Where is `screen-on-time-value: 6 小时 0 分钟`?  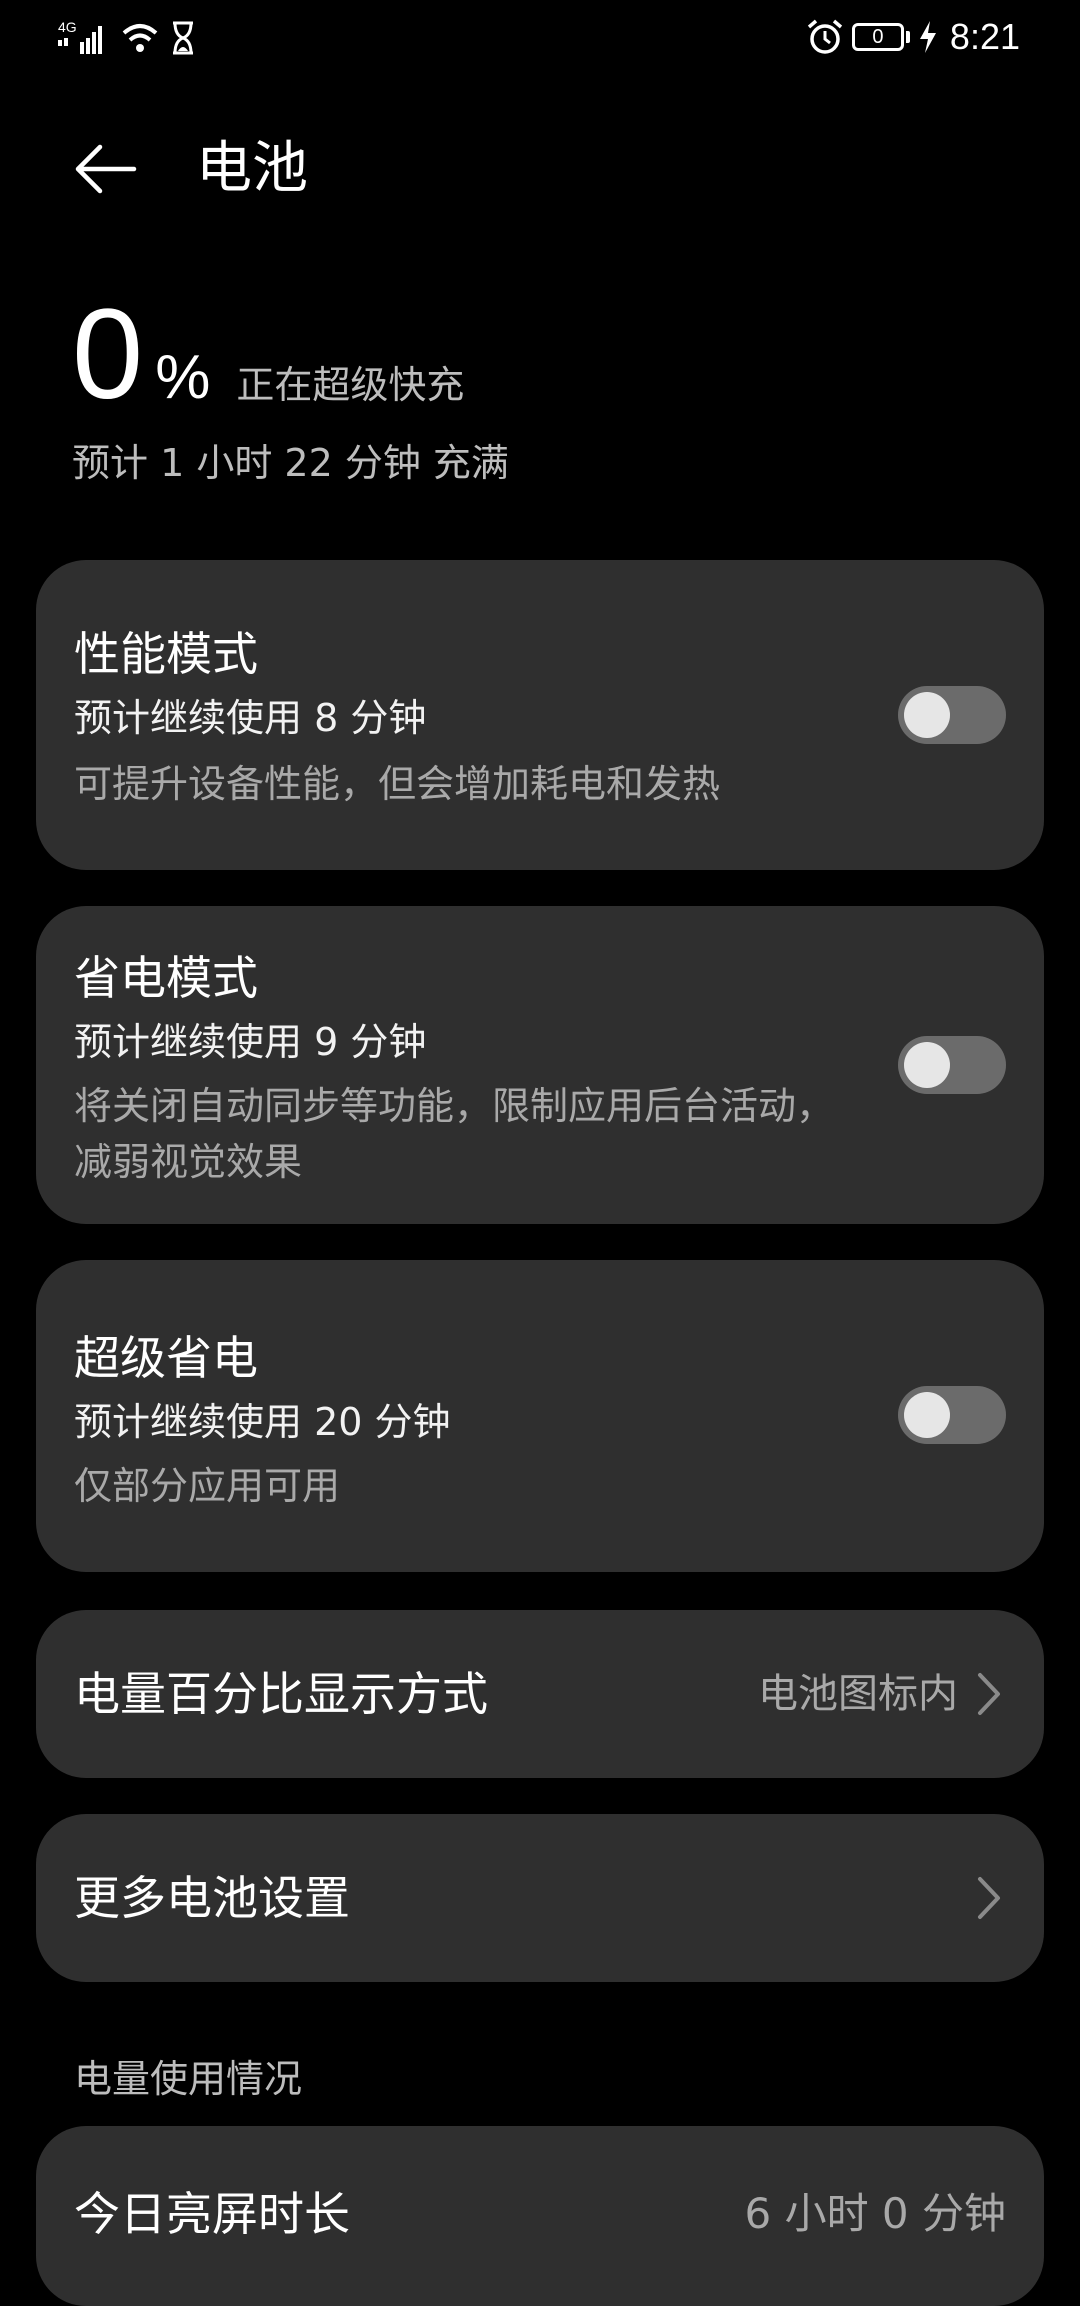 screen-on-time-value: 6 小时 0 分钟 is located at coordinates (875, 2213).